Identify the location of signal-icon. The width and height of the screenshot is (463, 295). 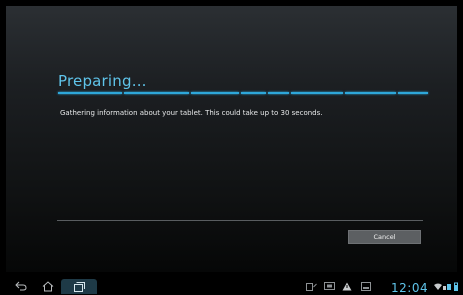
(447, 286).